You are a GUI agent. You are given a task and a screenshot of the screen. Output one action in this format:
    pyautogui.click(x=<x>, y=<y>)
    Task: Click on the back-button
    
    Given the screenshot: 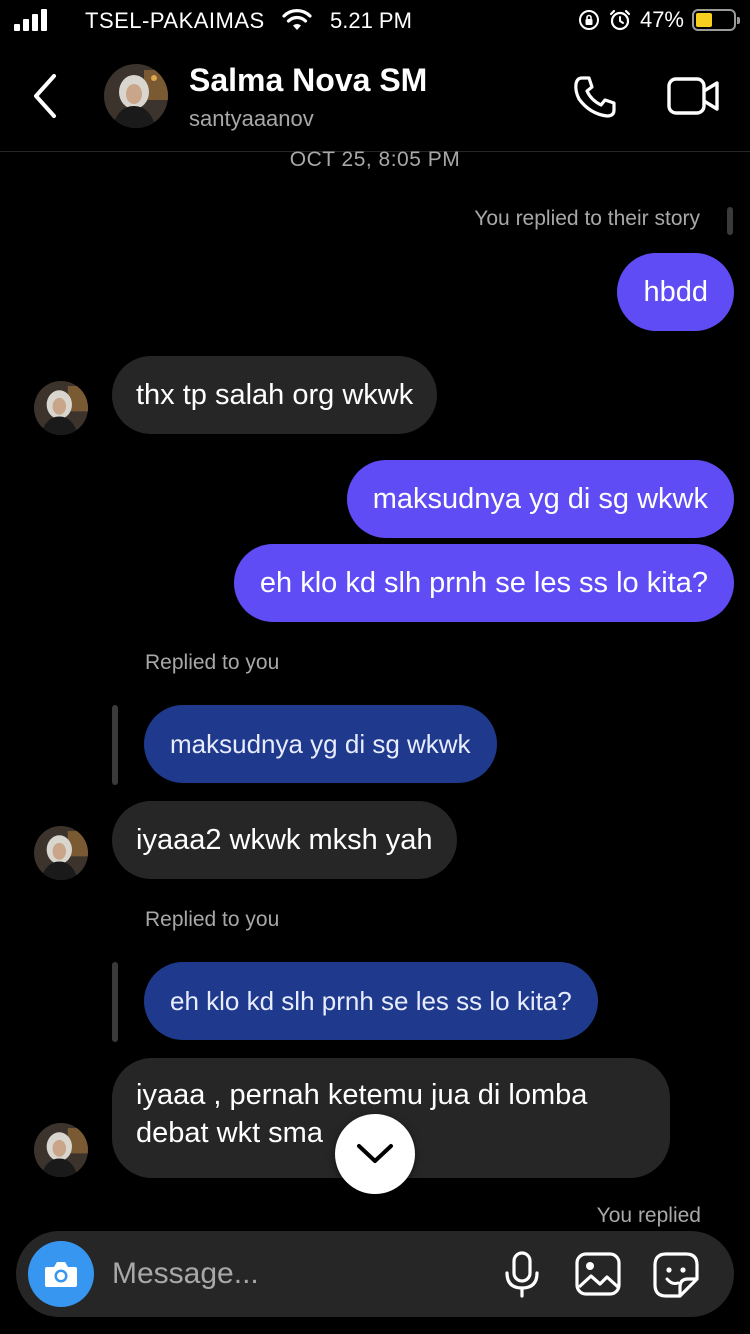 What is the action you would take?
    pyautogui.click(x=46, y=96)
    